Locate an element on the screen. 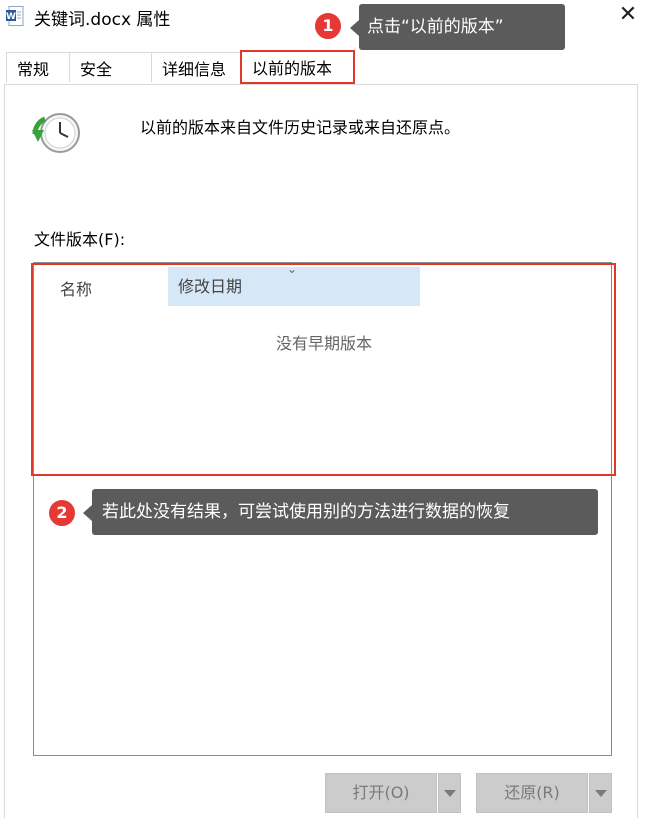  tab-details: 详细信息 is located at coordinates (197, 67).